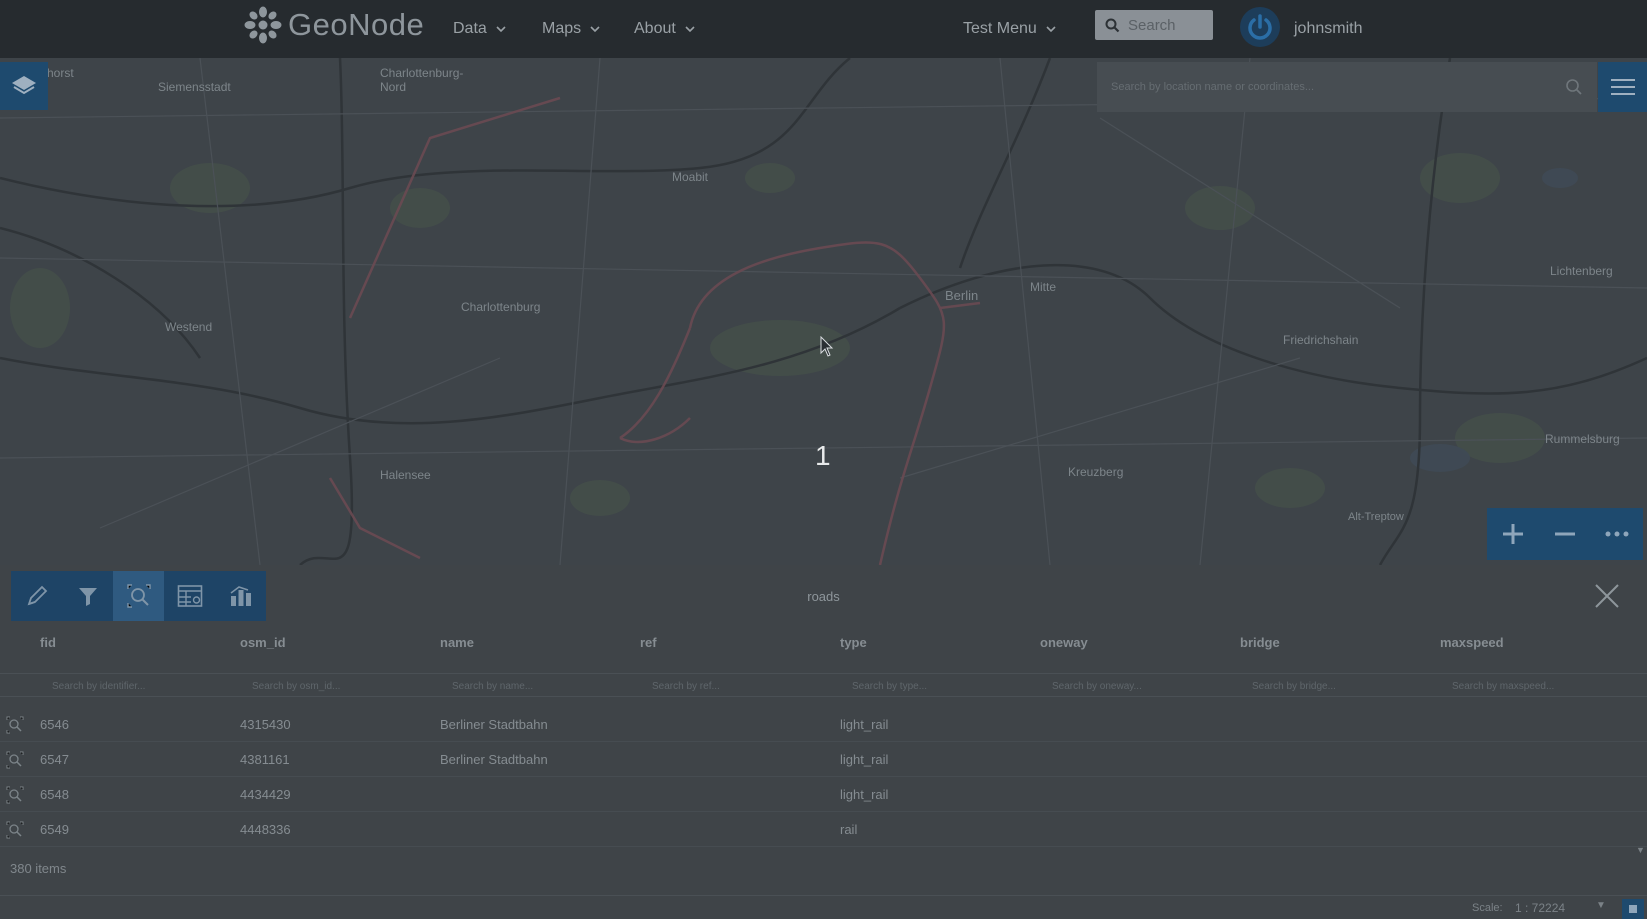 This screenshot has height=919, width=1647. What do you see at coordinates (1260, 642) in the screenshot?
I see `column-header-bridge: bridge` at bounding box center [1260, 642].